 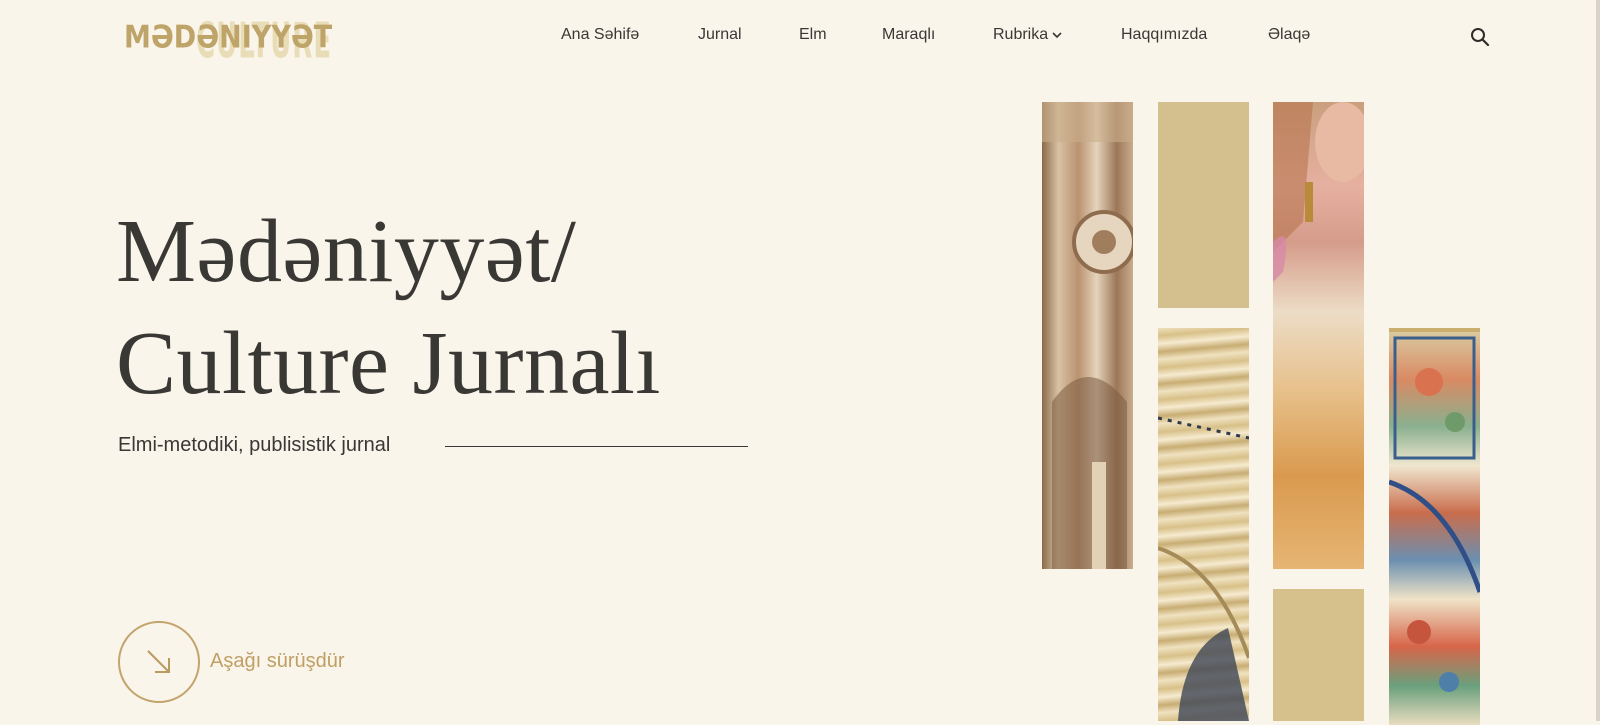 I want to click on ornament-image-strip, so click(x=1434, y=526).